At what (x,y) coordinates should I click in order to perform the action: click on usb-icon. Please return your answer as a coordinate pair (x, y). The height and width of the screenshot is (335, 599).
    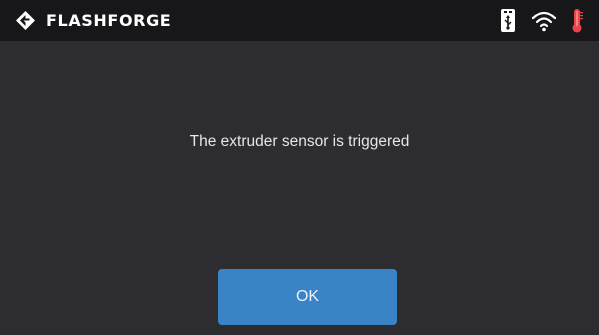
    Looking at the image, I should click on (508, 20).